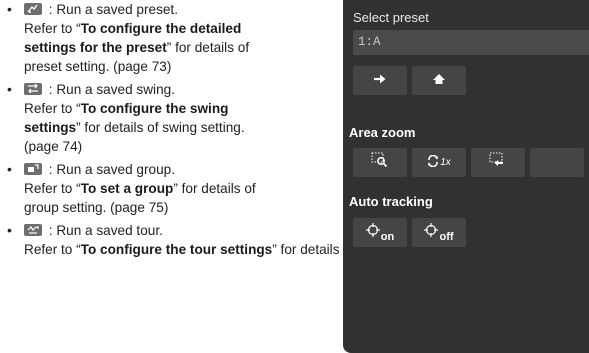  I want to click on group-icon, so click(33, 169).